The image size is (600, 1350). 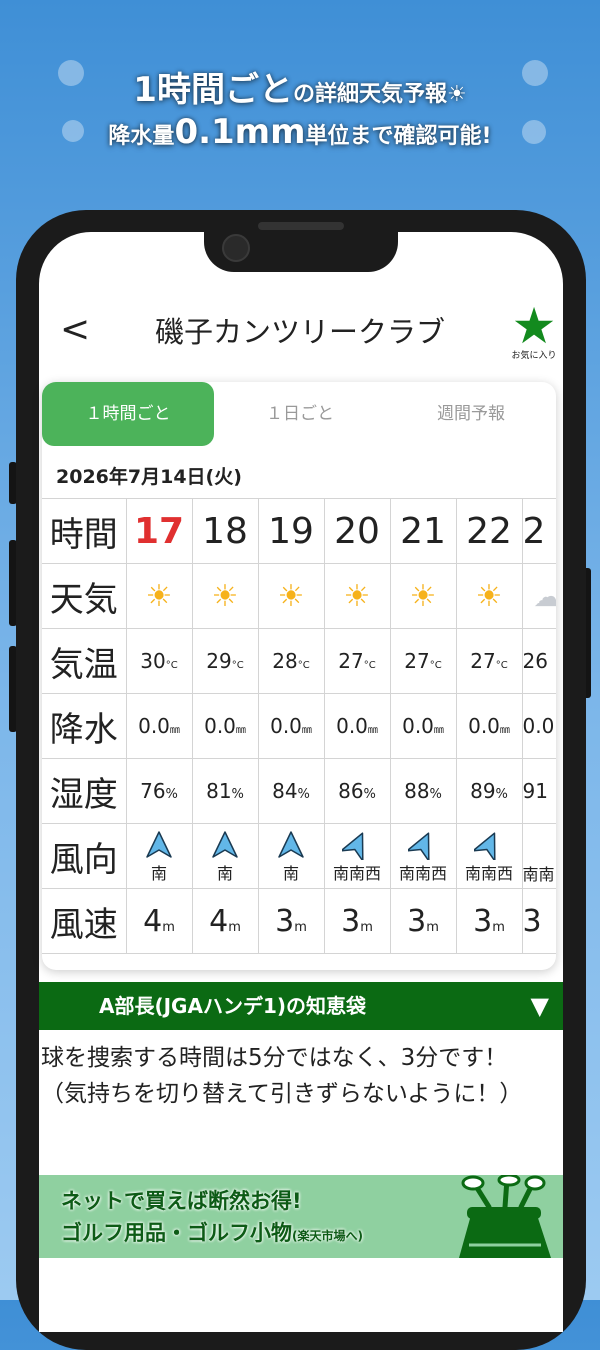 What do you see at coordinates (423, 531) in the screenshot?
I see `hour-cell: 21` at bounding box center [423, 531].